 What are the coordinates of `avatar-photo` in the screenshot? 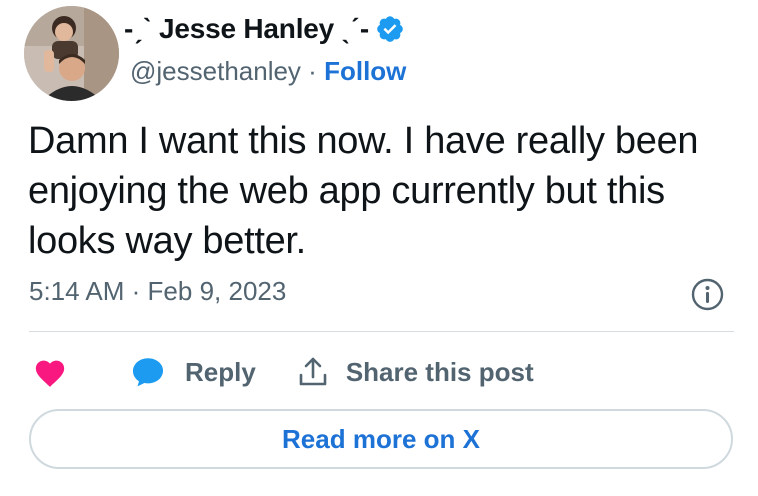 It's located at (71, 53).